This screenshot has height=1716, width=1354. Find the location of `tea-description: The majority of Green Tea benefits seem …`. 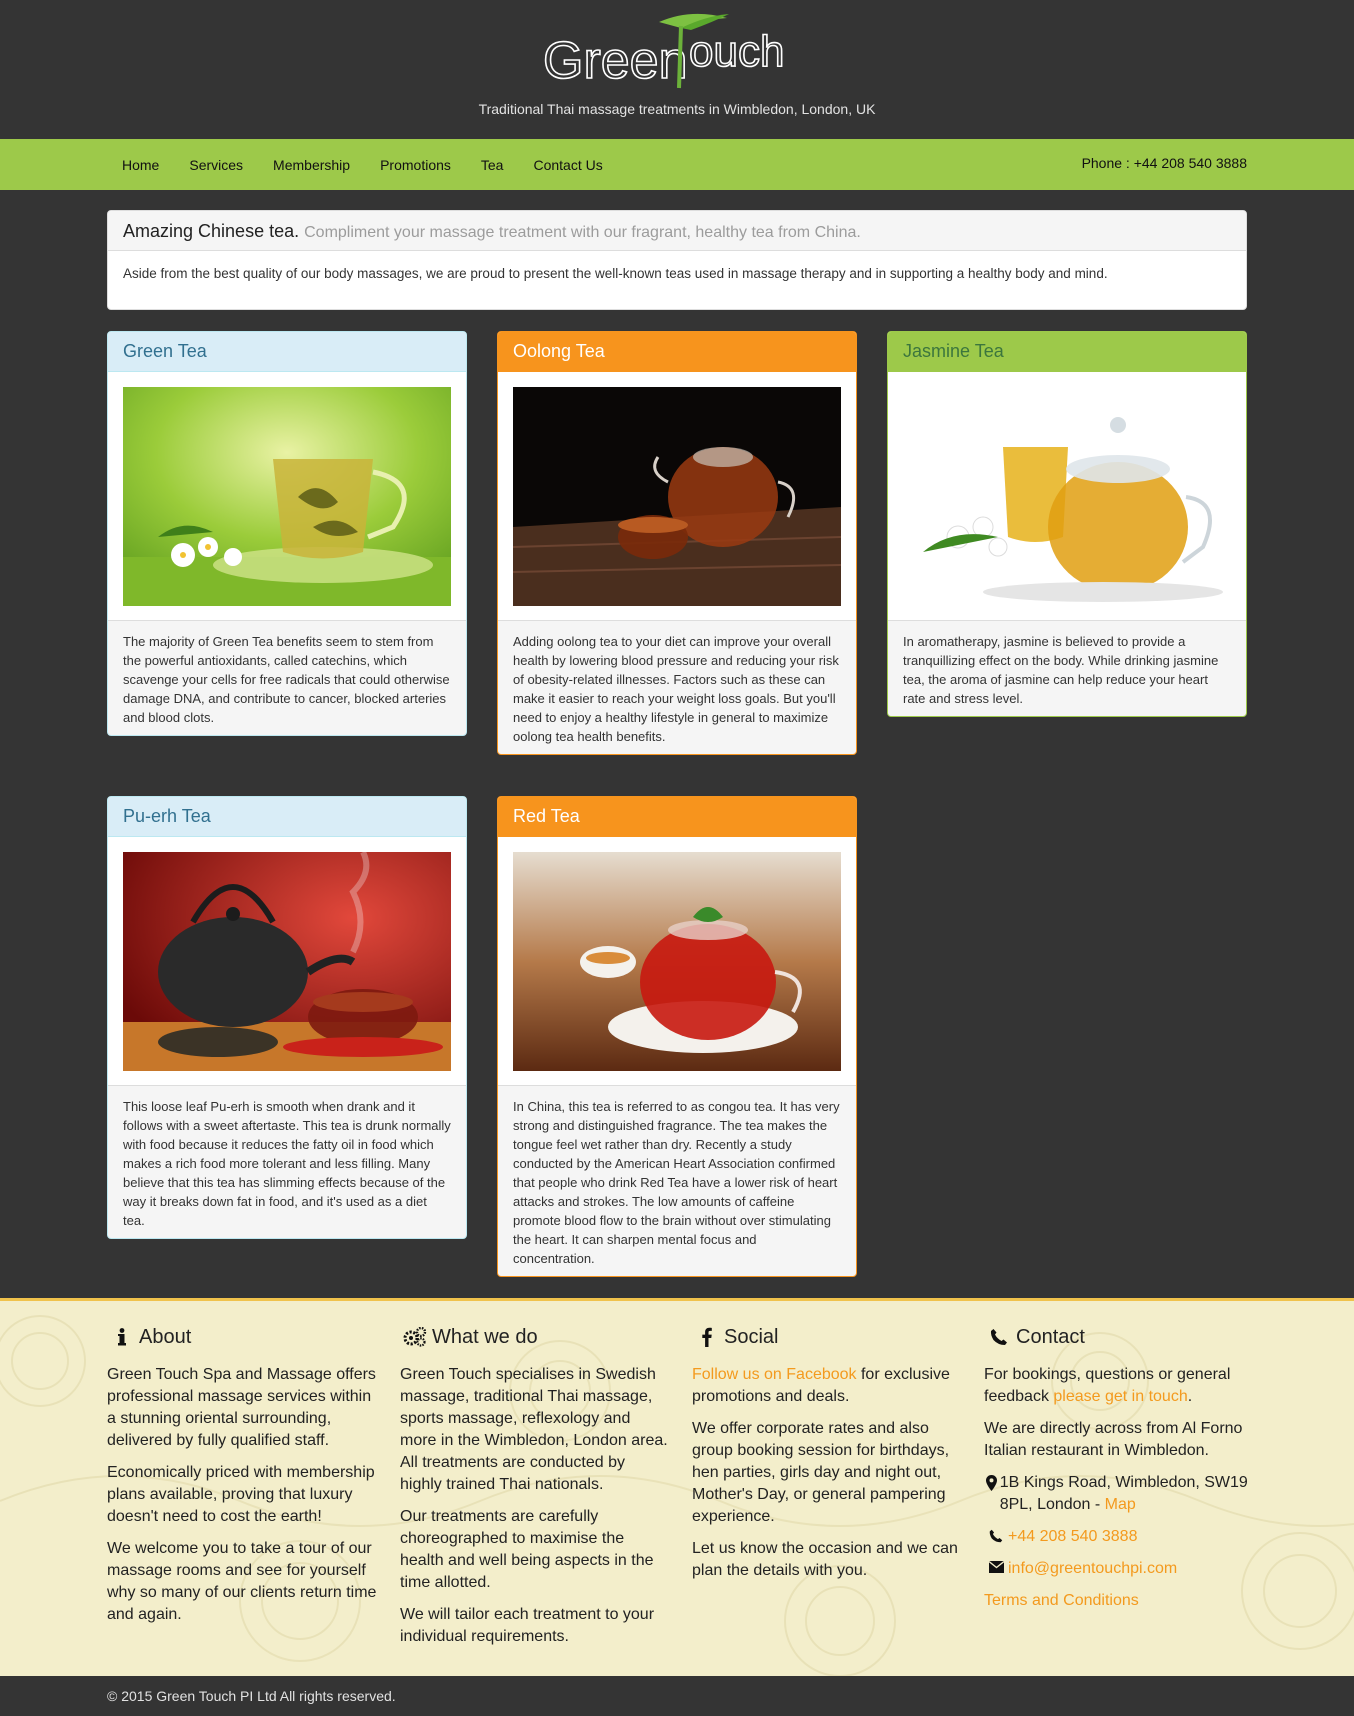

tea-description: The majority of Green Tea benefits seem … is located at coordinates (286, 679).